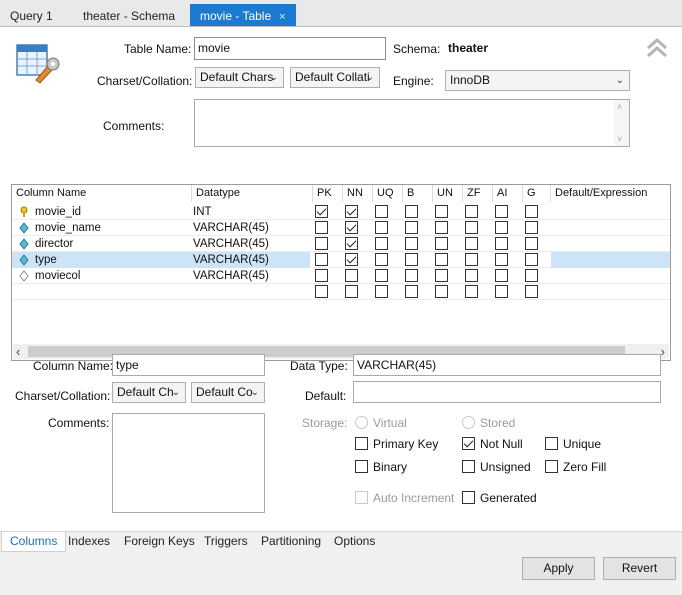 This screenshot has width=682, height=595. What do you see at coordinates (291, 542) in the screenshot?
I see `tab-partitioning: Partitioning` at bounding box center [291, 542].